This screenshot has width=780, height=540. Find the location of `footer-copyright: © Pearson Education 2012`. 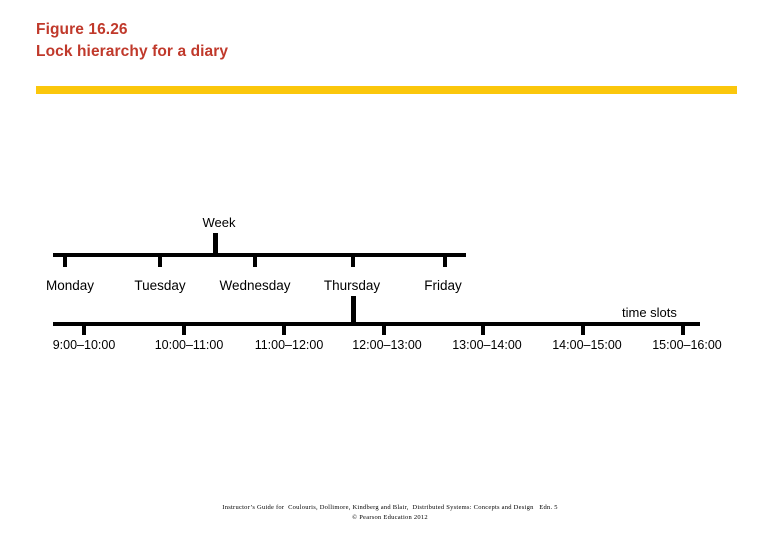

footer-copyright: © Pearson Education 2012 is located at coordinates (390, 517).